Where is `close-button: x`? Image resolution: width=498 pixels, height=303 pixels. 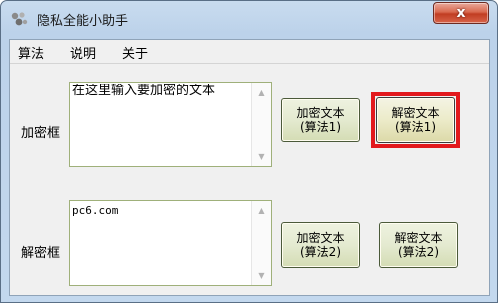
close-button: x is located at coordinates (461, 13).